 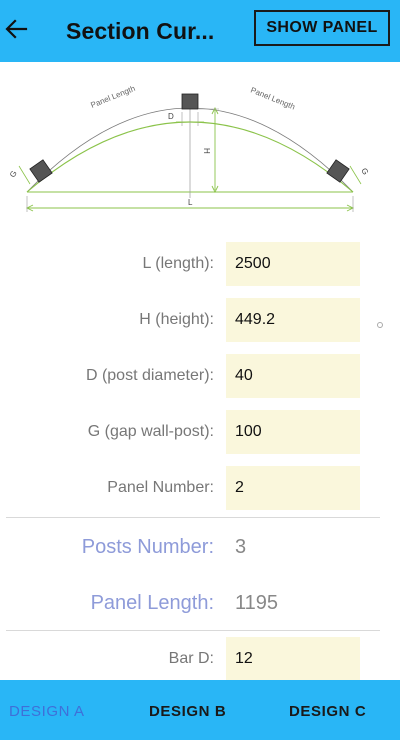 I want to click on gap-label: G (gap wall-post):, so click(x=150, y=431).